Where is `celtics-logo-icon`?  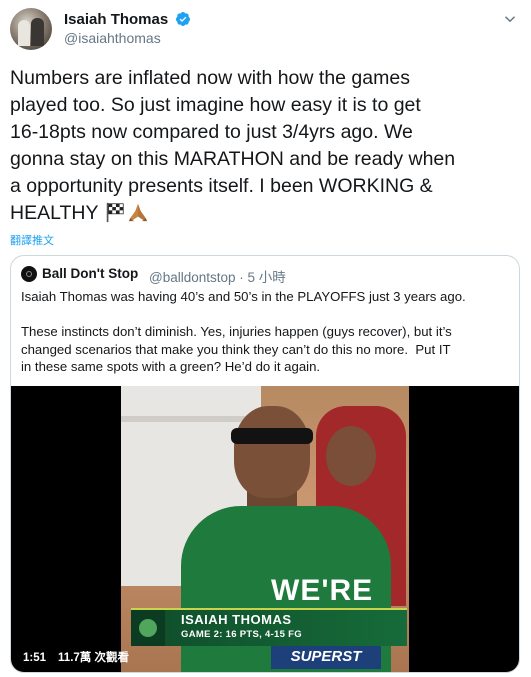 celtics-logo-icon is located at coordinates (148, 628).